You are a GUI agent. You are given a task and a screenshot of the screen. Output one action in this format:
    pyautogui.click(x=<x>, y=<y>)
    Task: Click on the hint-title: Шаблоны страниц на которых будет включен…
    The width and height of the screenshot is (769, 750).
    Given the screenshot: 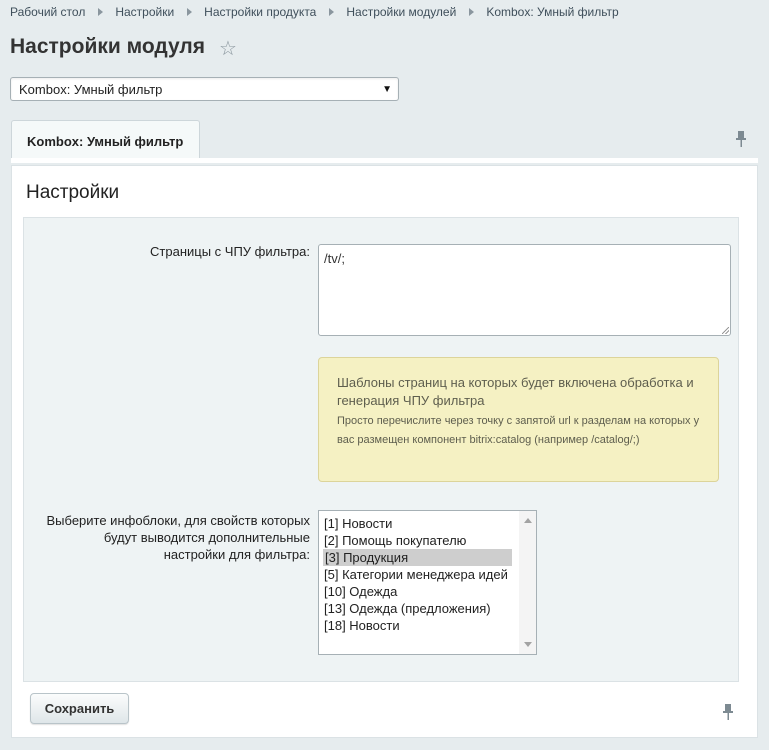 What is the action you would take?
    pyautogui.click(x=515, y=391)
    